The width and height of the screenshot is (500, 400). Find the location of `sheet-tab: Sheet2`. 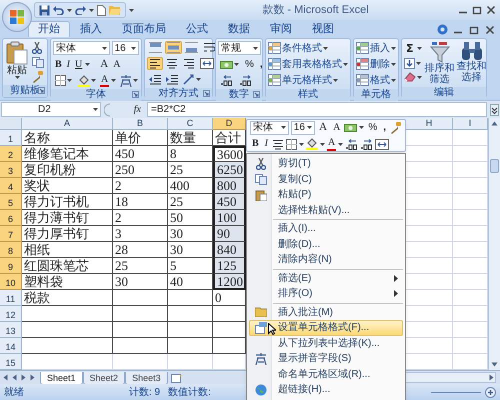

sheet-tab: Sheet2 is located at coordinates (104, 378).